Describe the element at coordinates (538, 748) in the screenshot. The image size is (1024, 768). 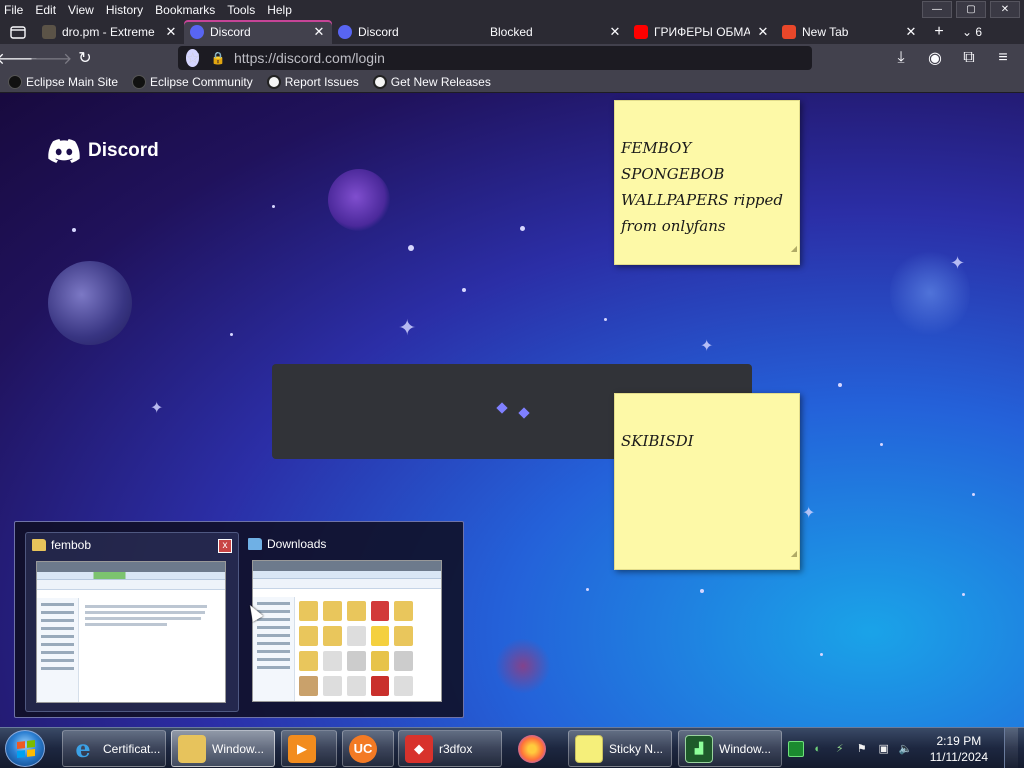
I see `taskbar-item-firefox` at that location.